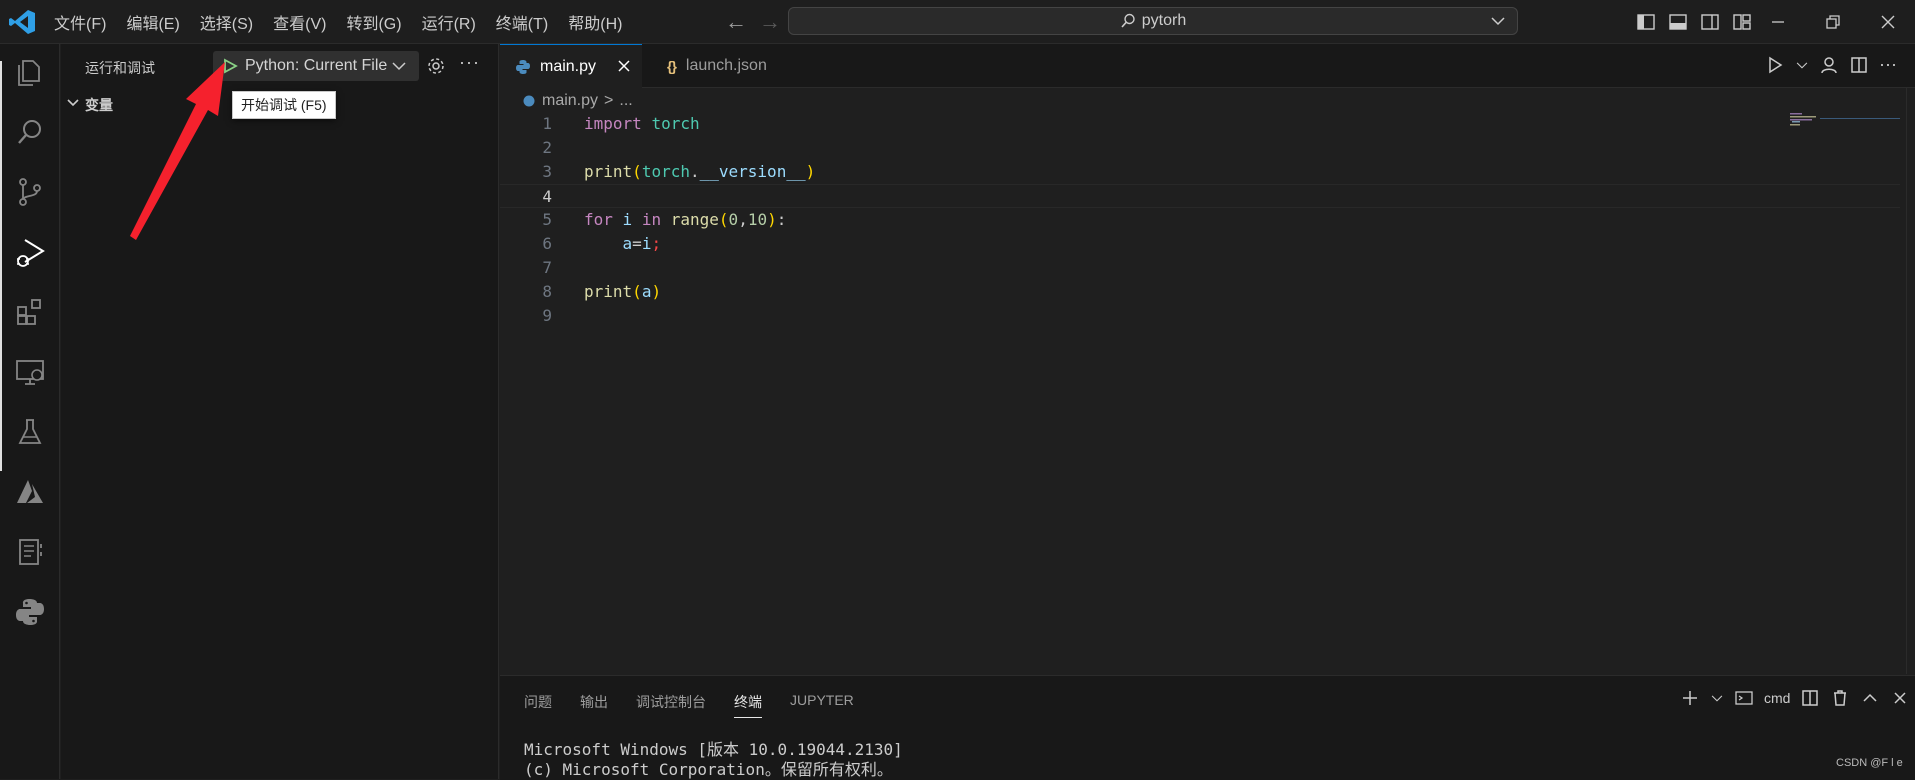 The width and height of the screenshot is (1915, 780). Describe the element at coordinates (1859, 65) in the screenshot. I see `split-editor-icon` at that location.